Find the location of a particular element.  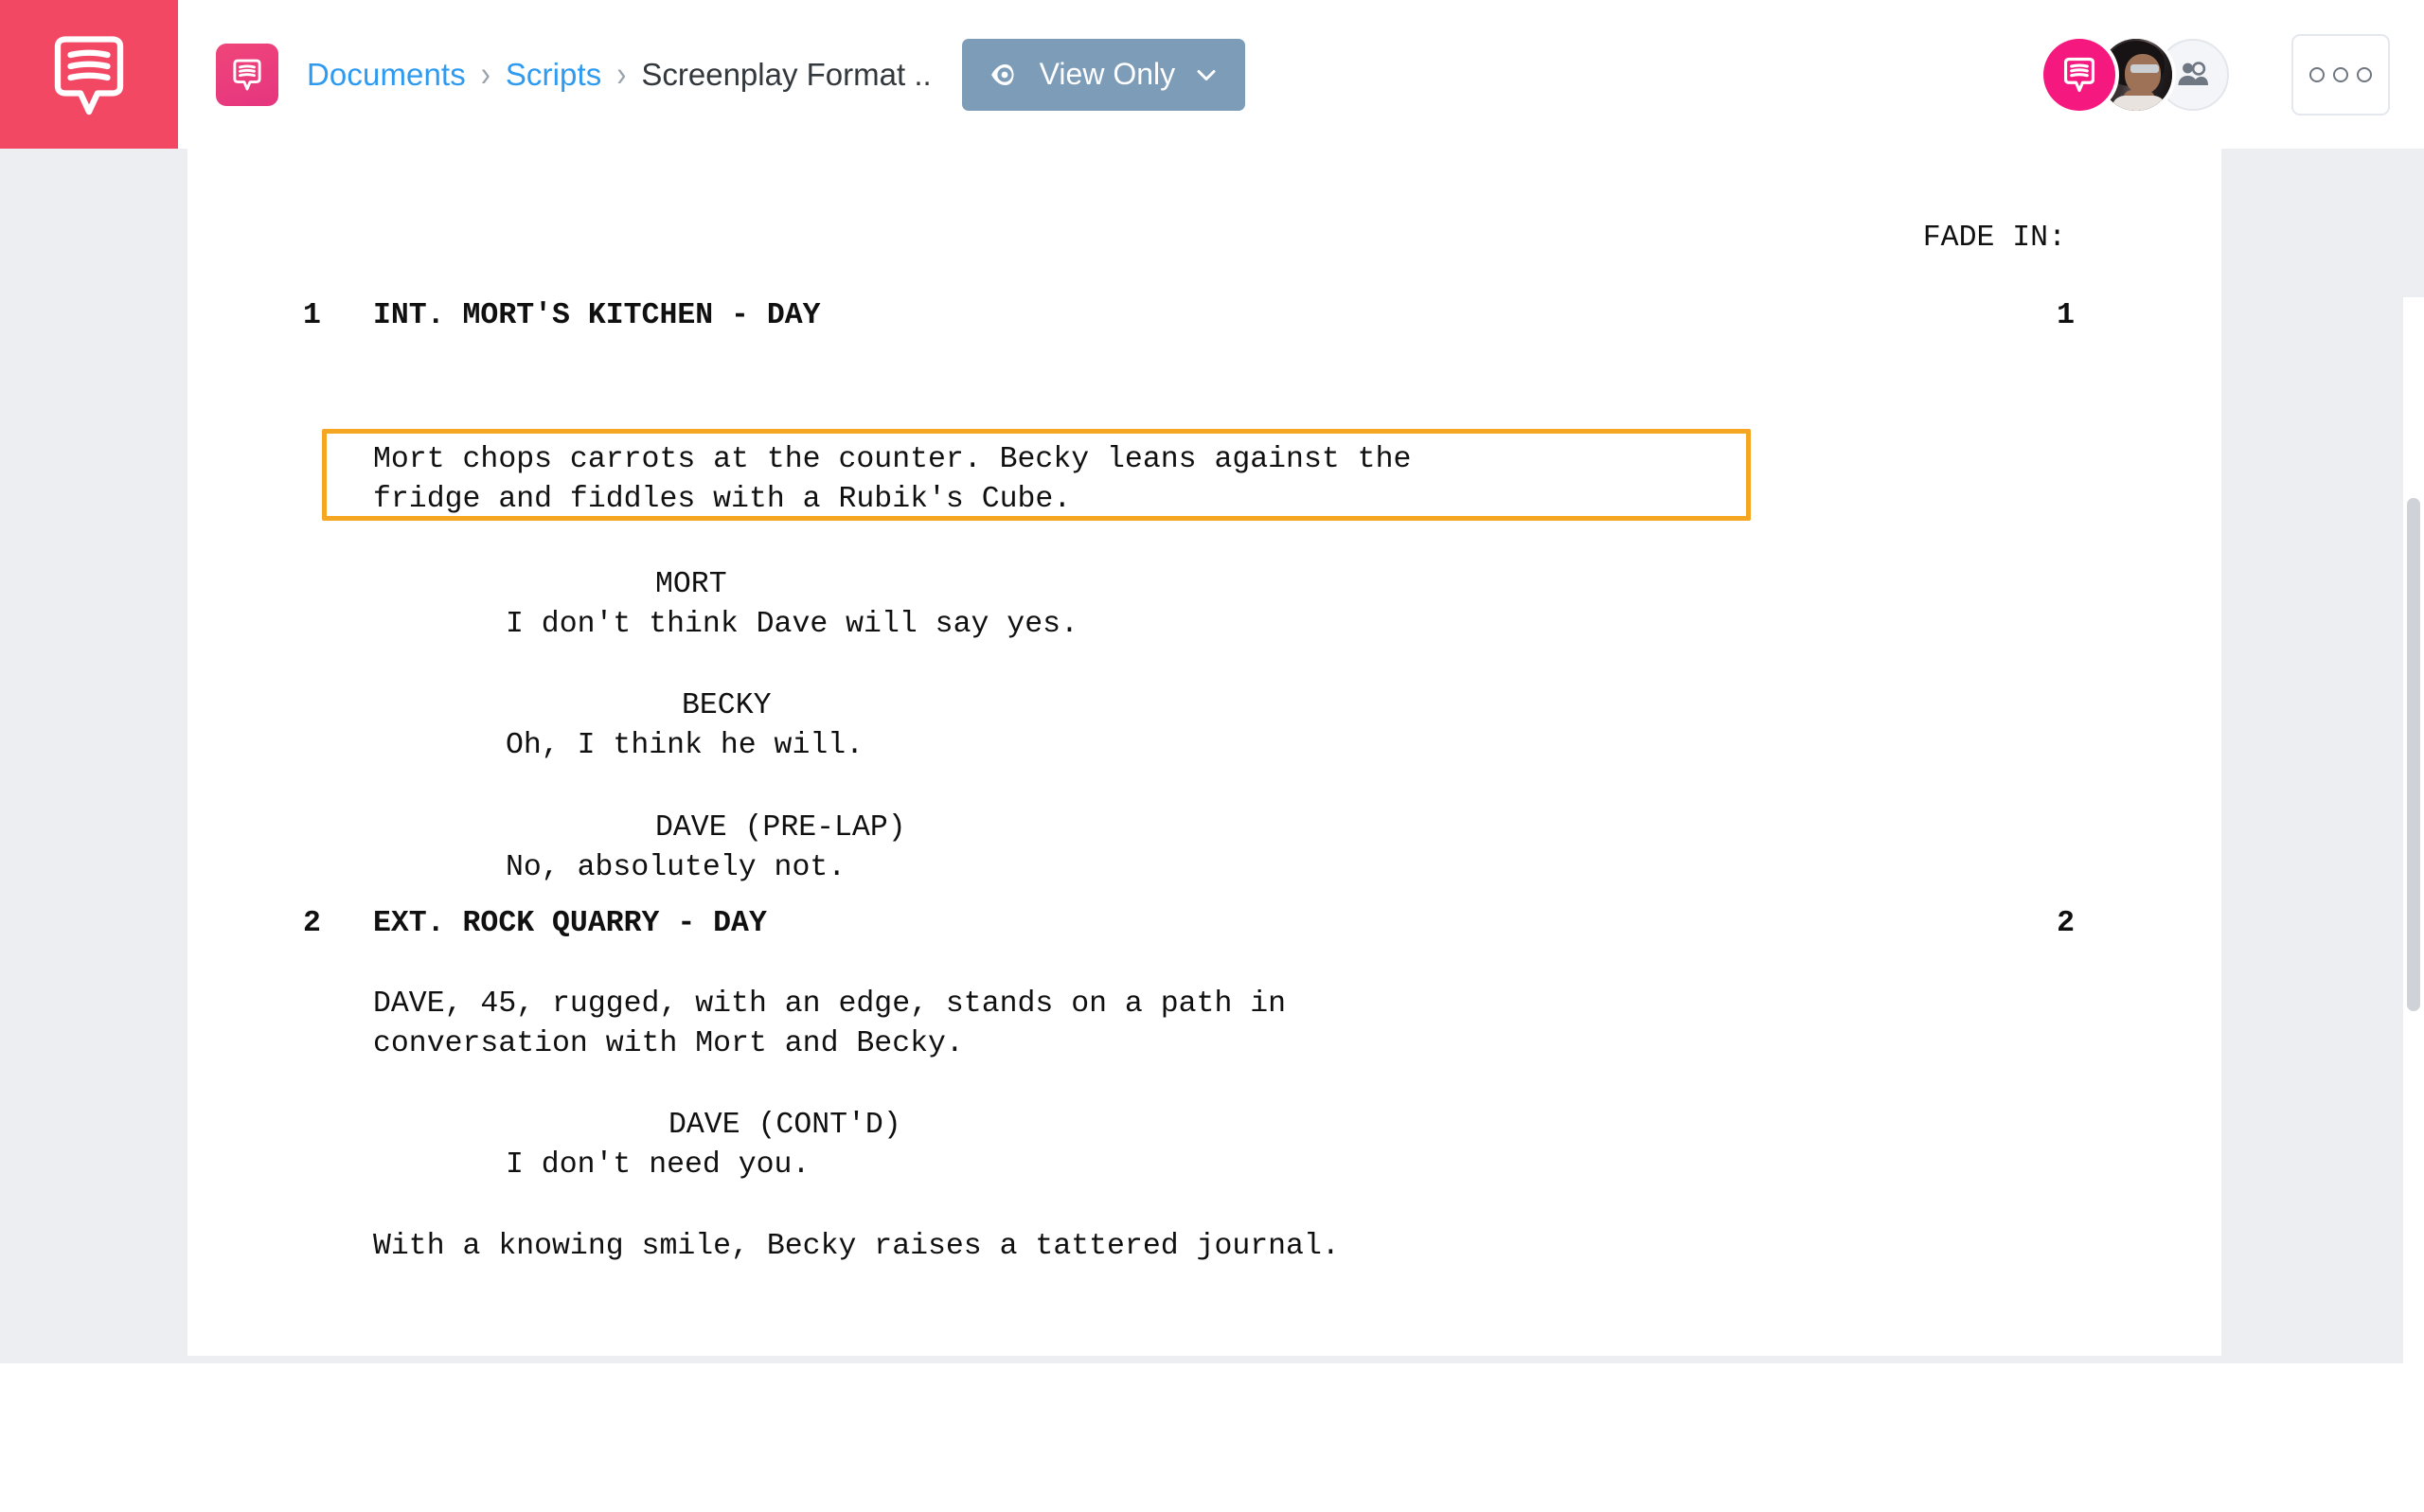

character-cue: DAVE (CONT'D) is located at coordinates (784, 1125).